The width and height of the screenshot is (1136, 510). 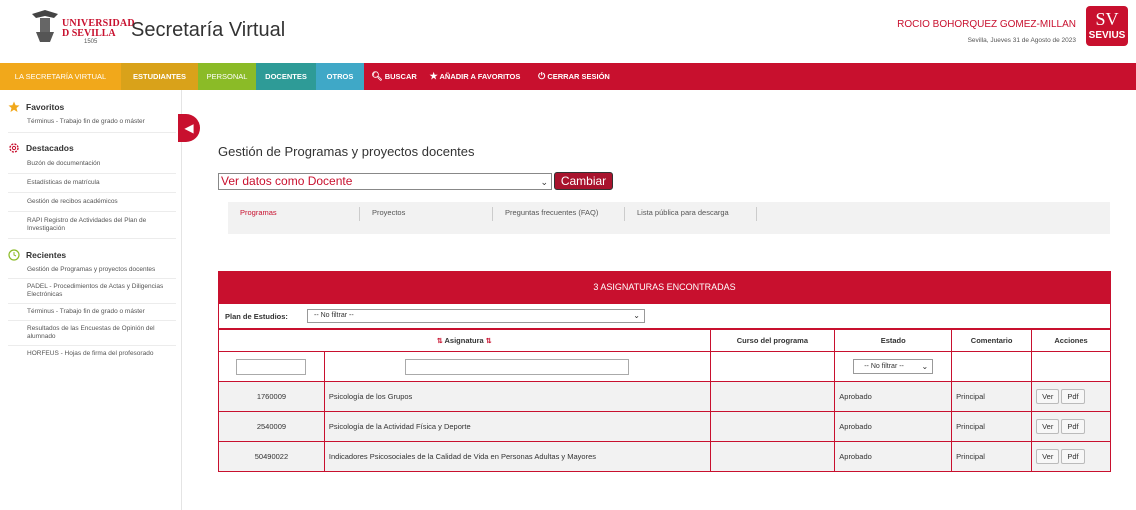 I want to click on row-code: 2540009, so click(x=271, y=426).